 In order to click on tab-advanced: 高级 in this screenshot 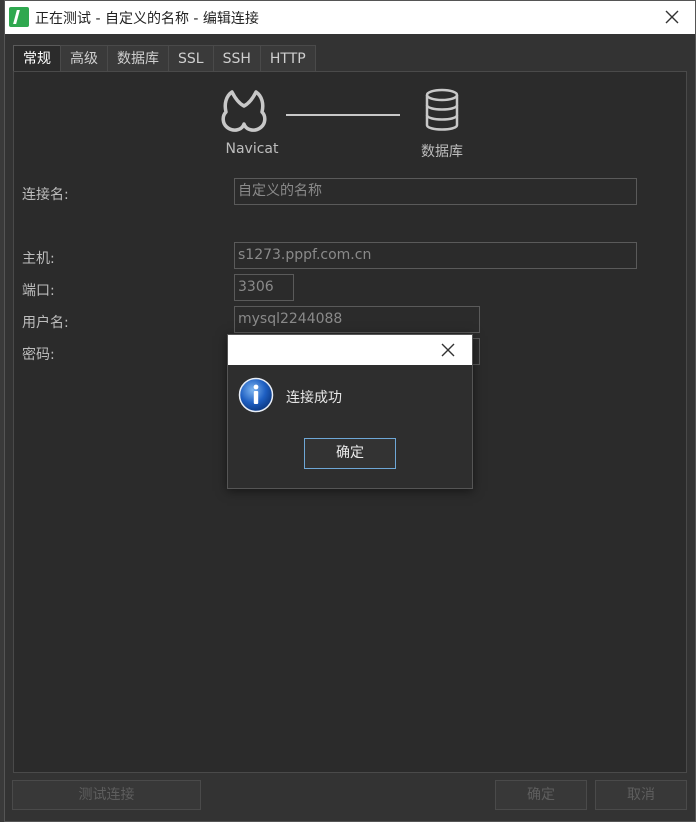, I will do `click(84, 58)`.